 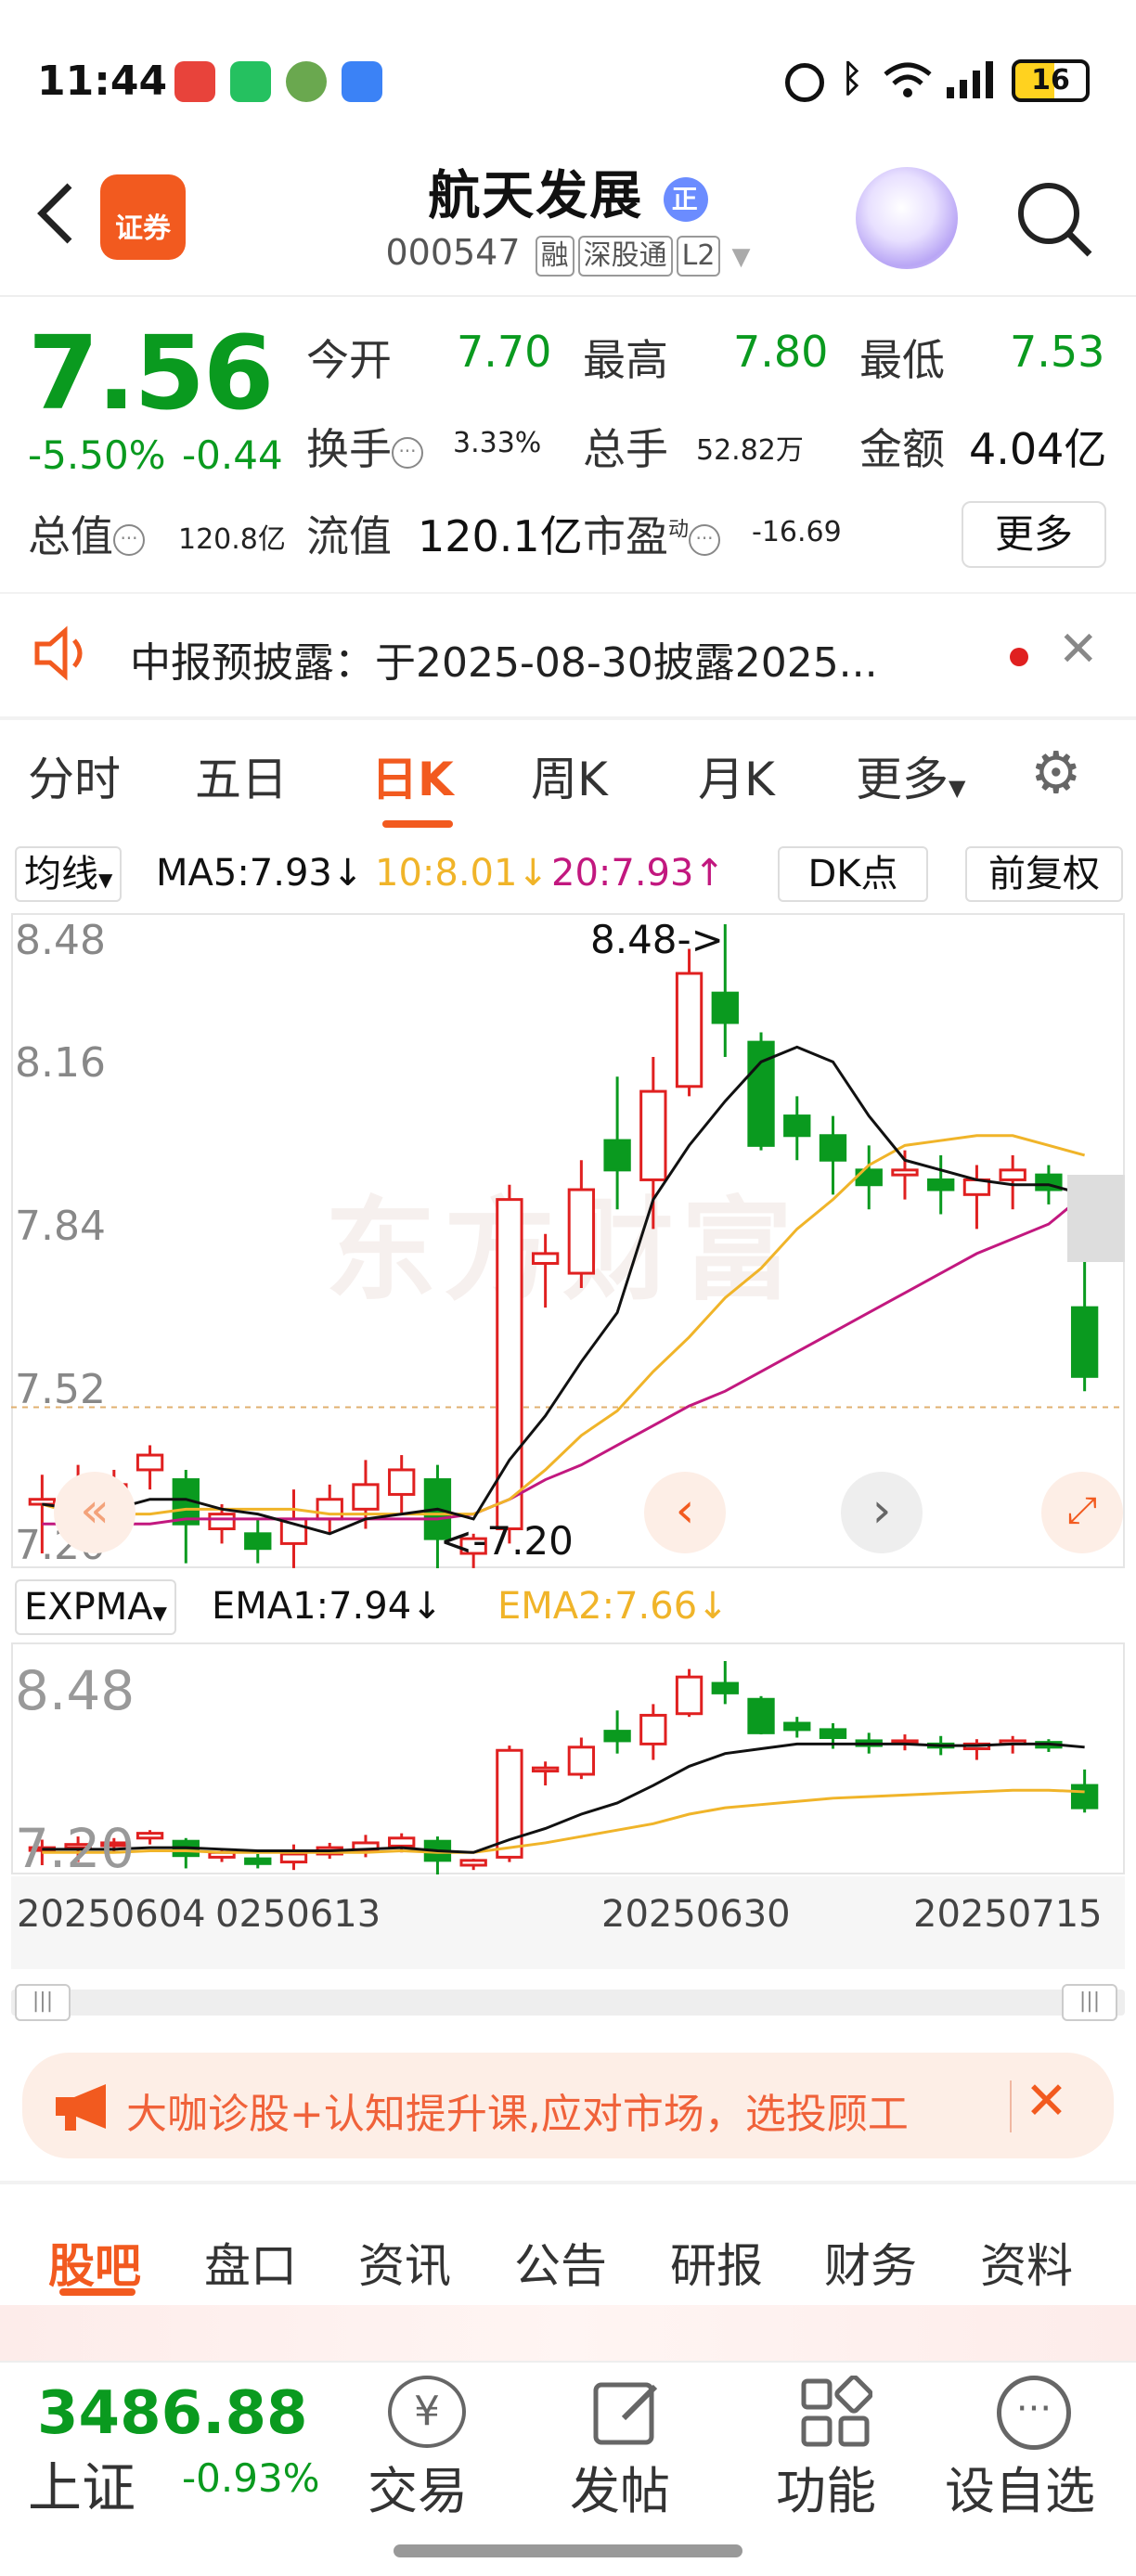 What do you see at coordinates (151, 373) in the screenshot?
I see `current-price: 7.56` at bounding box center [151, 373].